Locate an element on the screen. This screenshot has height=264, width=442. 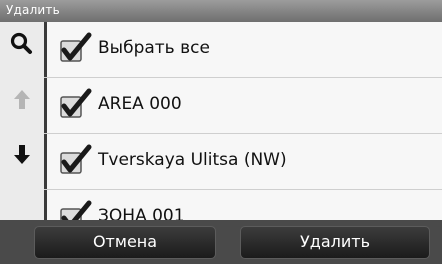
sidebar is located at coordinates (22, 121).